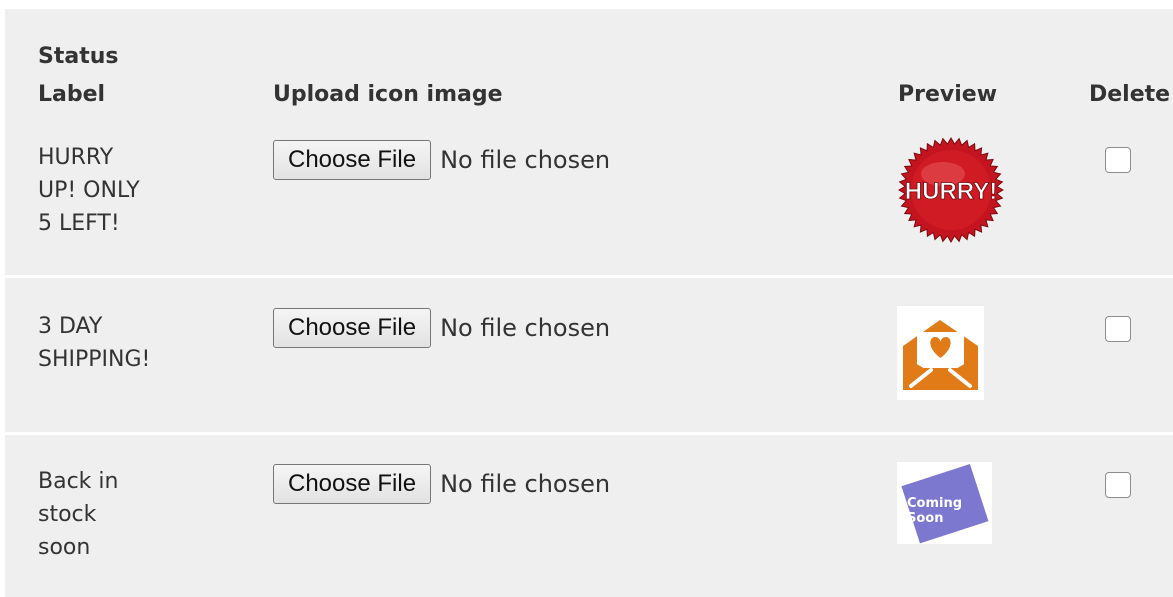 Image resolution: width=1173 pixels, height=597 pixels. I want to click on row-status-label: 3 DAY SHIPPING!, so click(94, 343).